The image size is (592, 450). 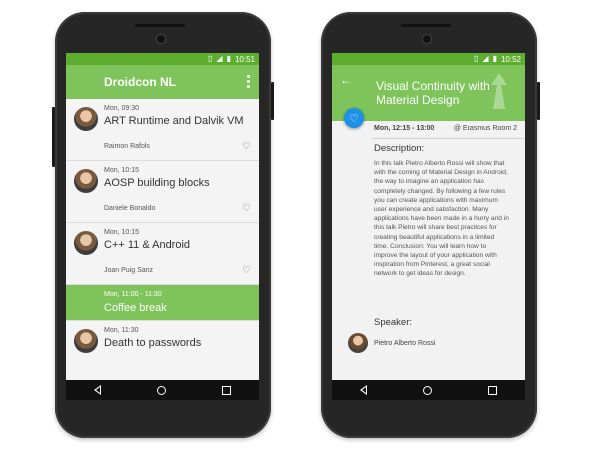 What do you see at coordinates (174, 121) in the screenshot?
I see `session-title: ART Runtime and Dalvik VM` at bounding box center [174, 121].